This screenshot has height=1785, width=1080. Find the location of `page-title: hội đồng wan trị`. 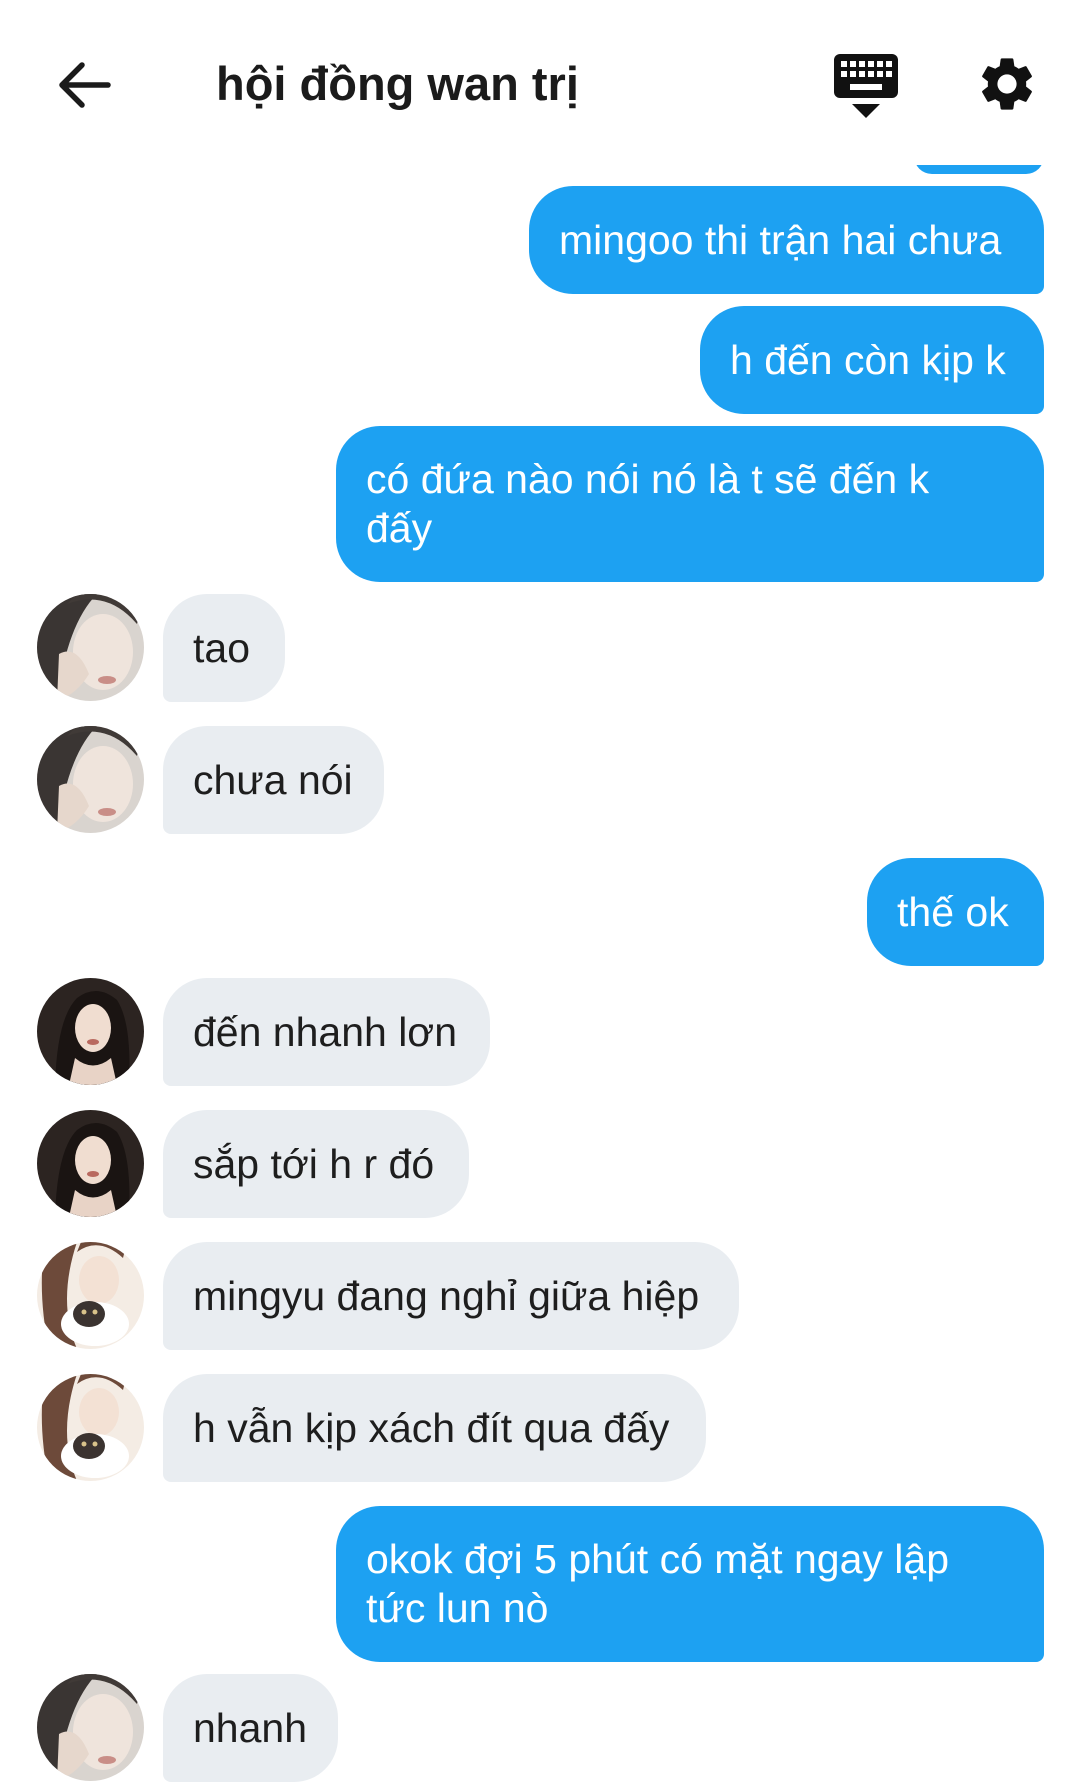

page-title: hội đồng wan trị is located at coordinates (397, 83).